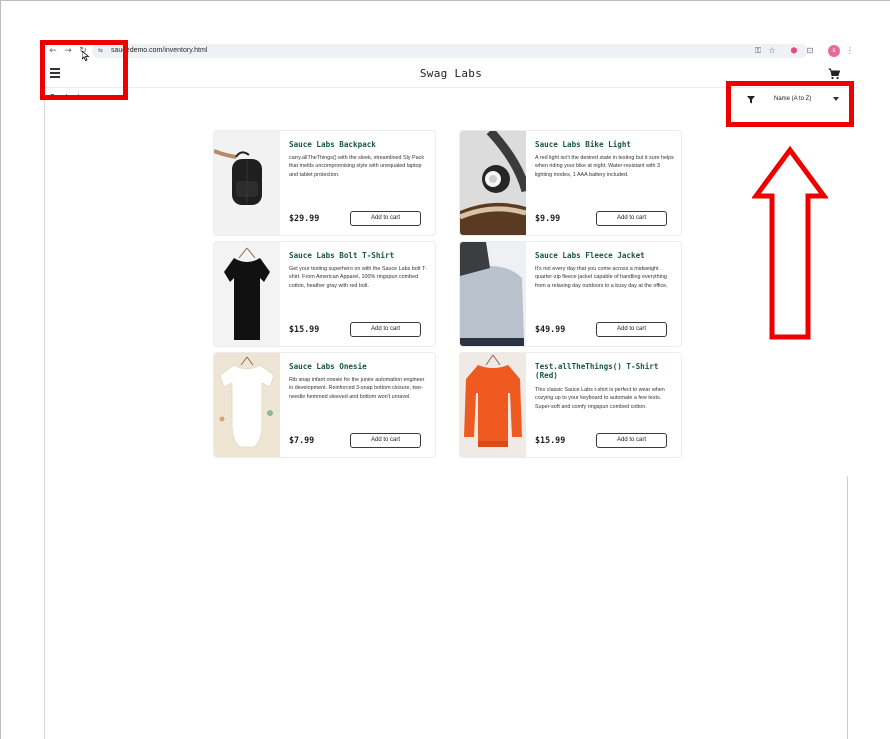  What do you see at coordinates (493, 405) in the screenshot?
I see `red-sweatshirt-image` at bounding box center [493, 405].